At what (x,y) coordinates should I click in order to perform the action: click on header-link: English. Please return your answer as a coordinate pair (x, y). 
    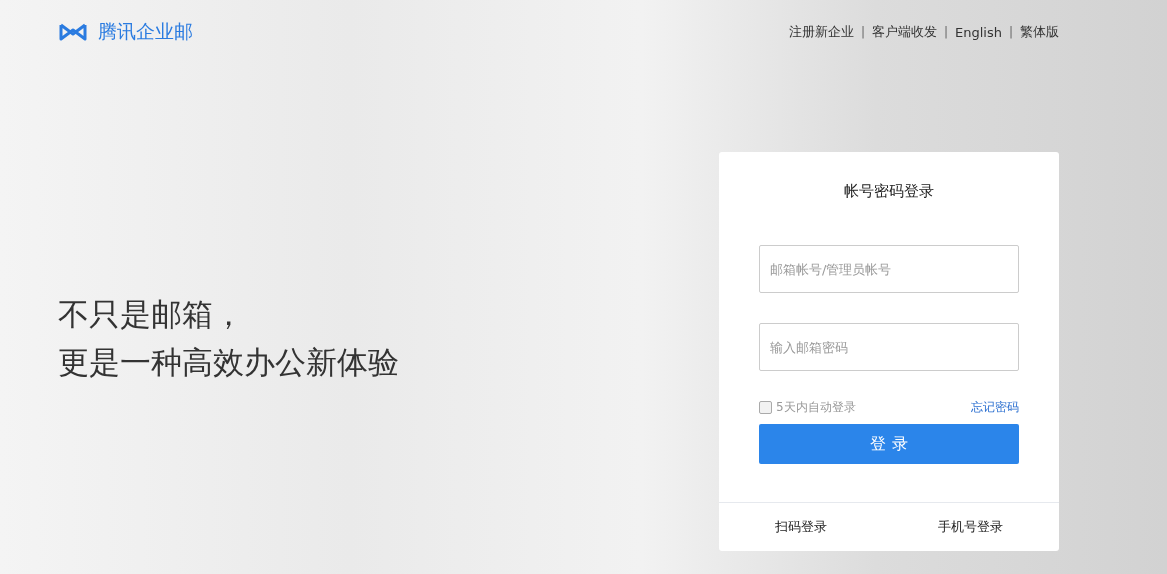
    Looking at the image, I should click on (978, 32).